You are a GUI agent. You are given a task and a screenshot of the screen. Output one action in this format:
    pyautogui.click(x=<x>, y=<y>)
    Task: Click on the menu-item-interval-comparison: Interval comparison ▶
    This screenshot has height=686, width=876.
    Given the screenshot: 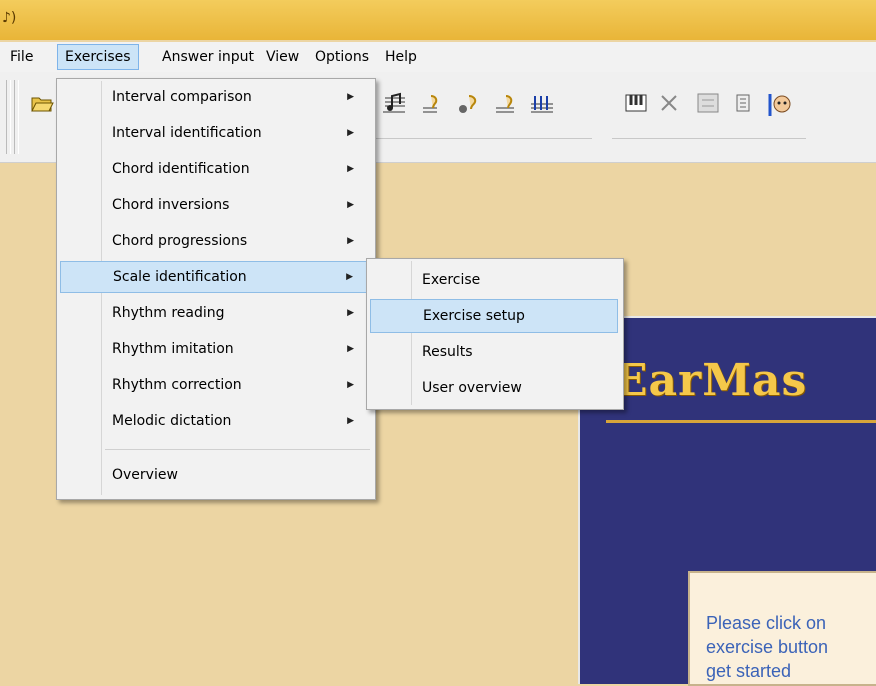 What is the action you would take?
    pyautogui.click(x=215, y=97)
    